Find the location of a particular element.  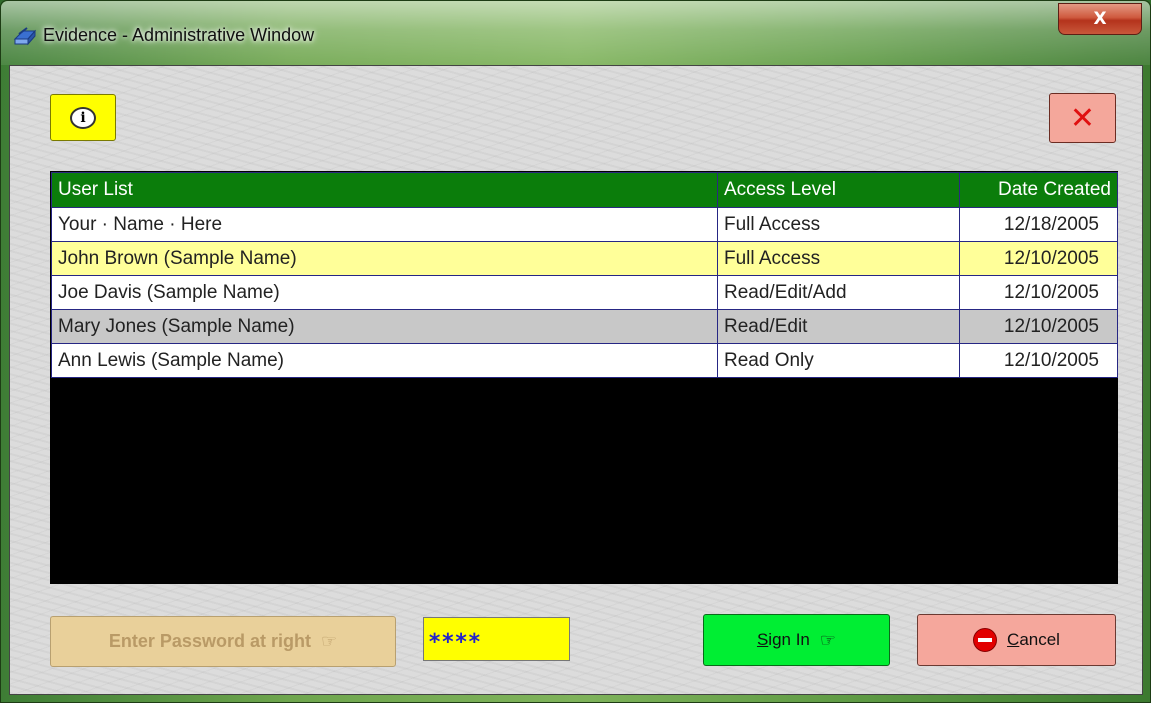

info-button: i is located at coordinates (83, 117).